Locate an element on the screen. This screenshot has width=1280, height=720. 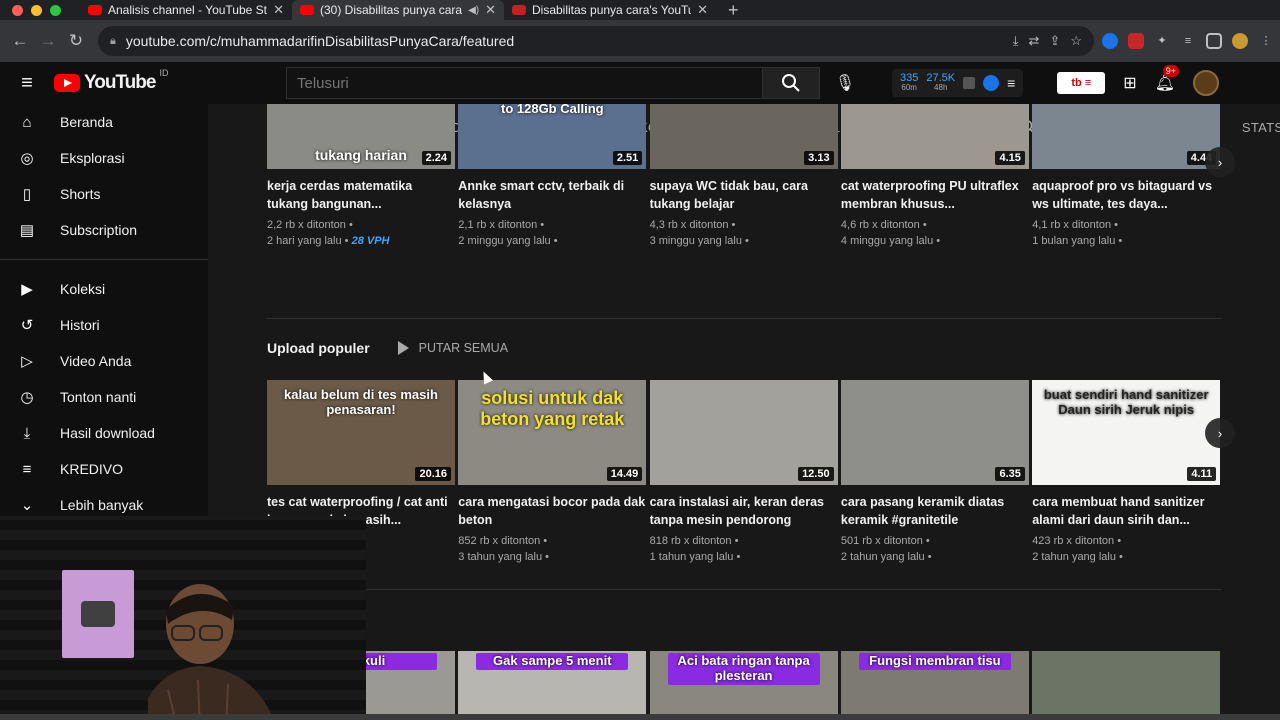
video-card: Fungsi membran tisu is located at coordinates (934, 685).